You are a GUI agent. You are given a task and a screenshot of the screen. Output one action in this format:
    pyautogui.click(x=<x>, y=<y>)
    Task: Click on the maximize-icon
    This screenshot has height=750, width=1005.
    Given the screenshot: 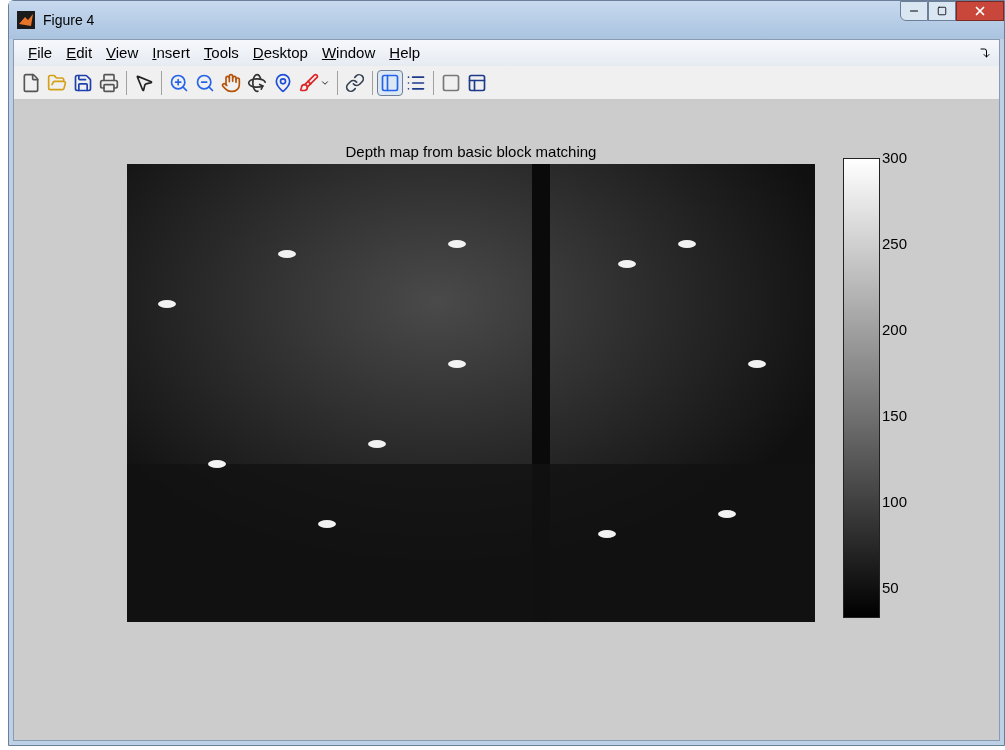 What is the action you would take?
    pyautogui.click(x=942, y=11)
    